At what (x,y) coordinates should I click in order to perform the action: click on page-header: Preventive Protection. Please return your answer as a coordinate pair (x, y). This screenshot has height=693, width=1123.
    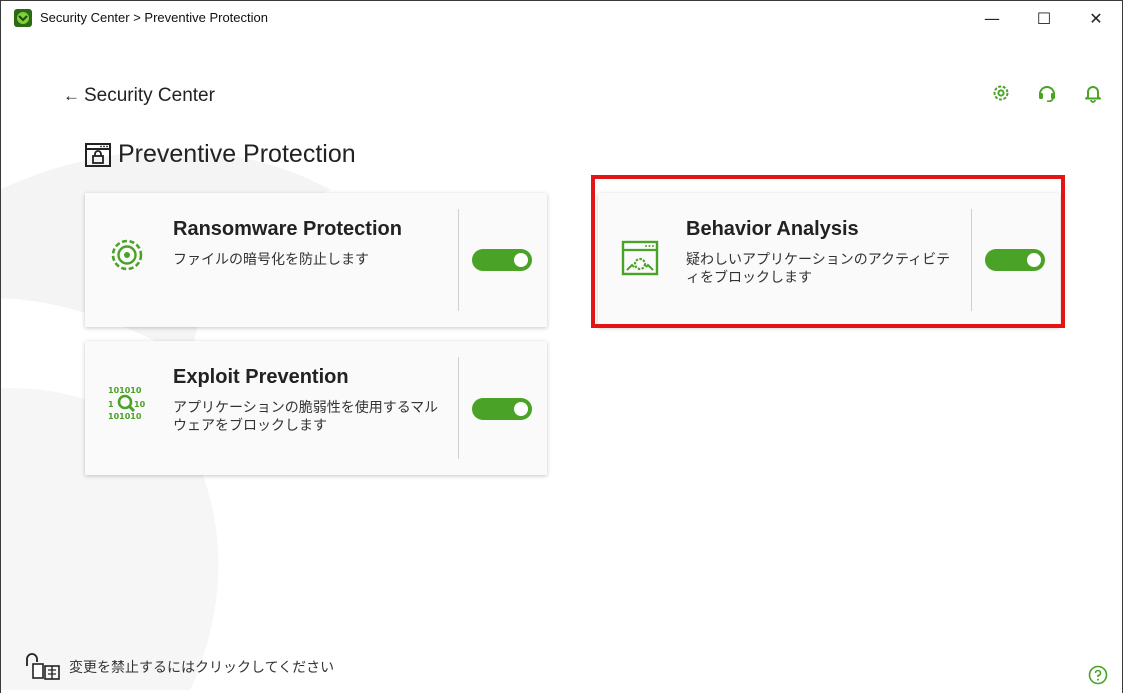
    Looking at the image, I should click on (220, 154).